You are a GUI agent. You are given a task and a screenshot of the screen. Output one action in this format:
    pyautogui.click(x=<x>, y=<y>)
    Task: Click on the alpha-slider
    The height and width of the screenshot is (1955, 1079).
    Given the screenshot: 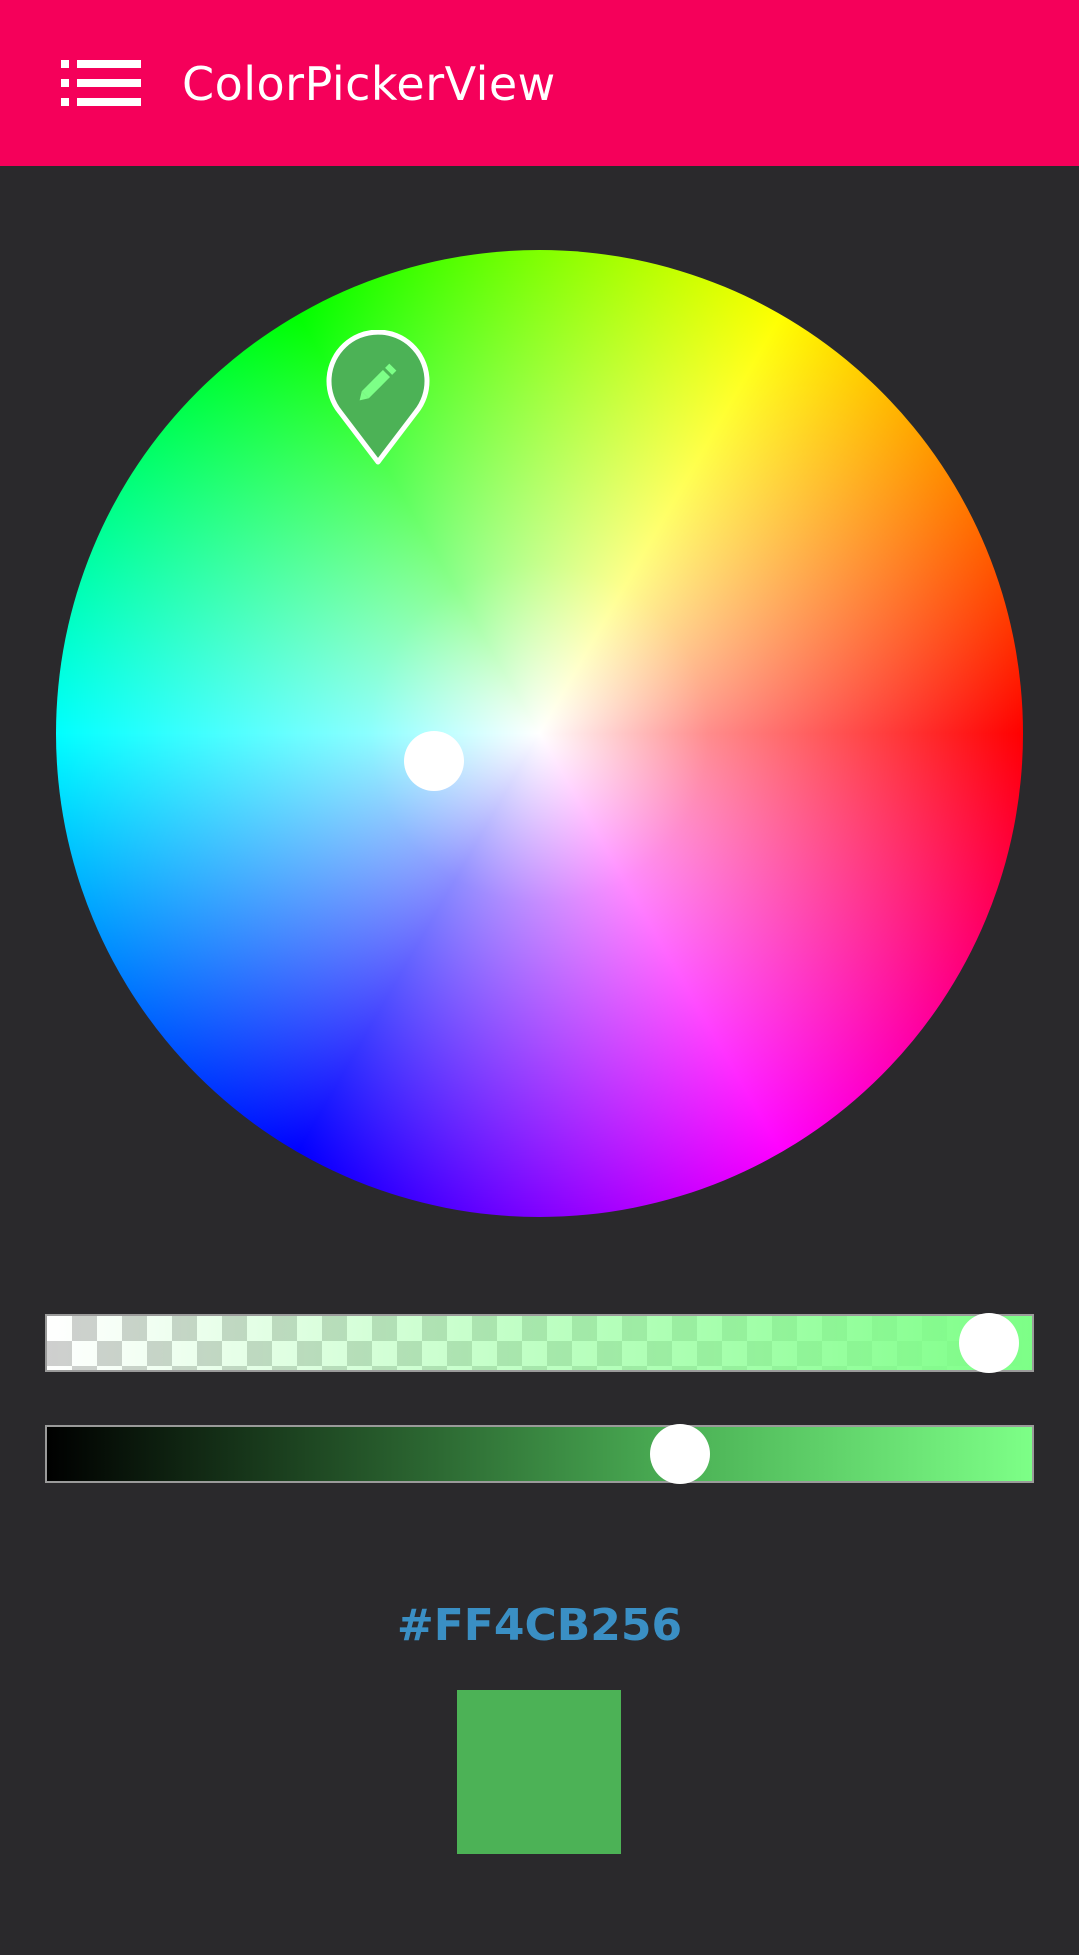 What is the action you would take?
    pyautogui.click(x=539, y=1343)
    